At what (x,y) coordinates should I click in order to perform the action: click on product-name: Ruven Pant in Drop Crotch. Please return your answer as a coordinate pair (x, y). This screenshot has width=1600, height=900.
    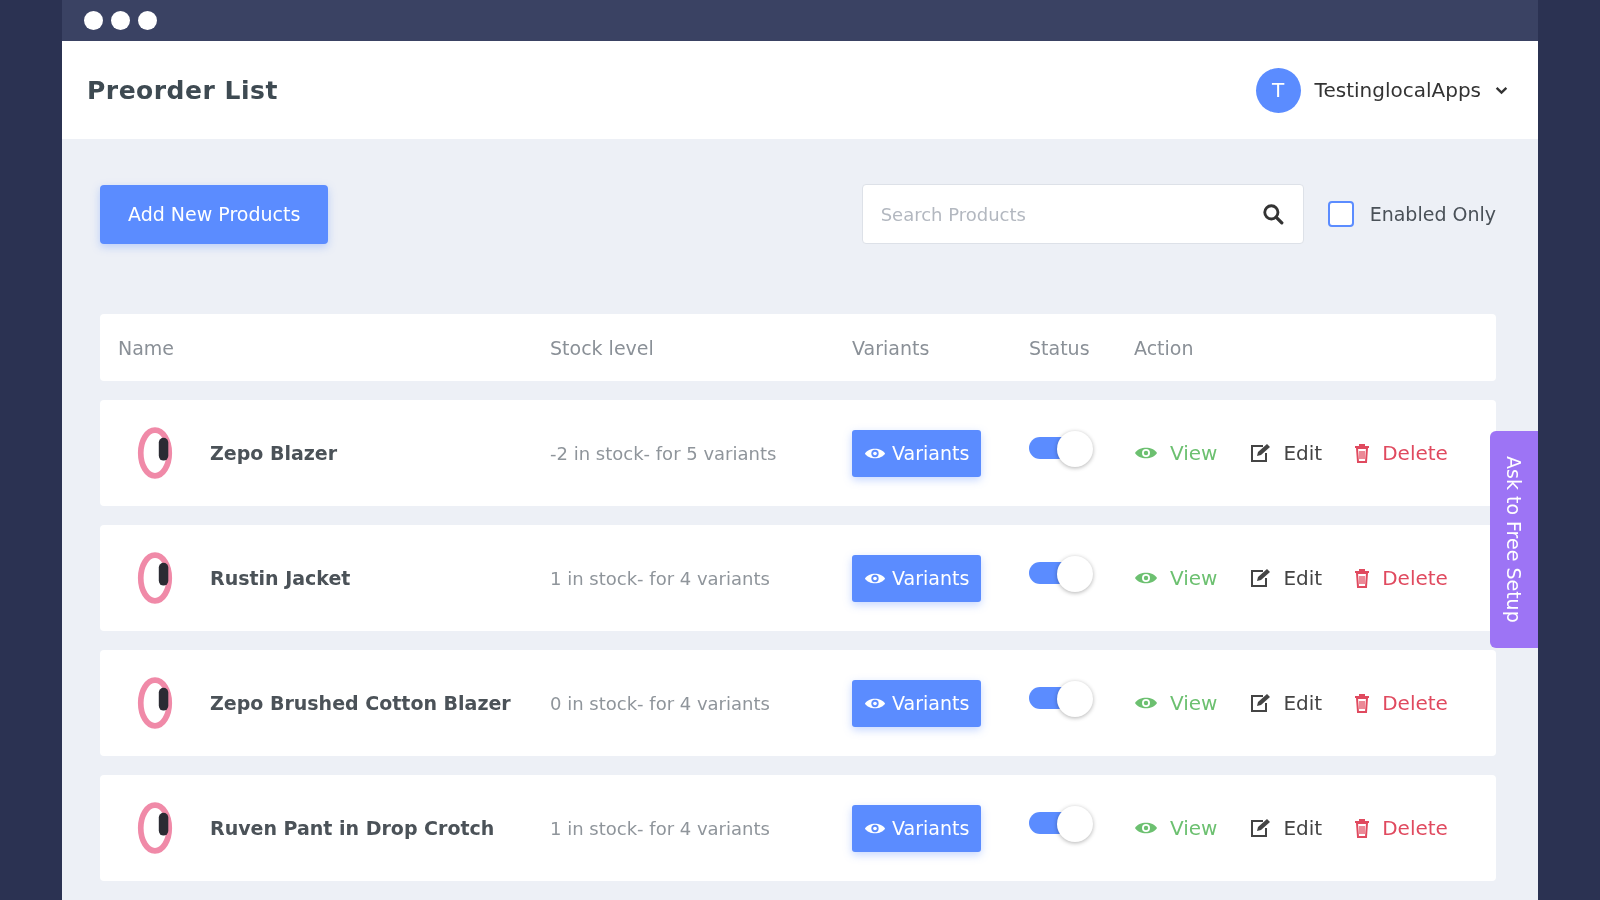
    Looking at the image, I should click on (352, 828).